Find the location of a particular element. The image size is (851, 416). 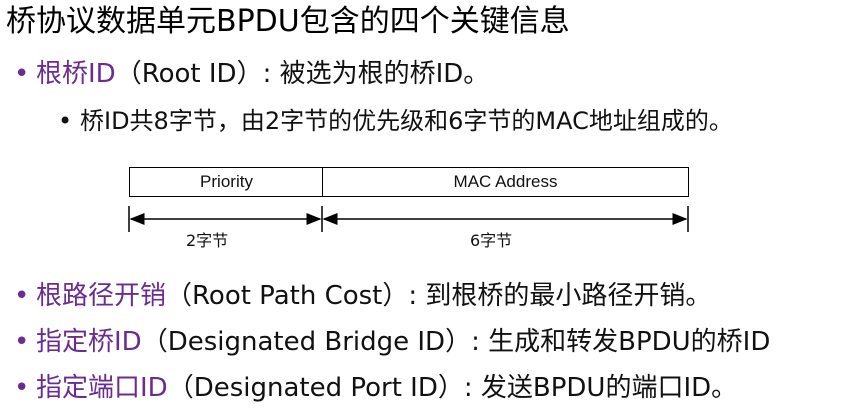

bullet-en: （Root ID） is located at coordinates (189, 74).